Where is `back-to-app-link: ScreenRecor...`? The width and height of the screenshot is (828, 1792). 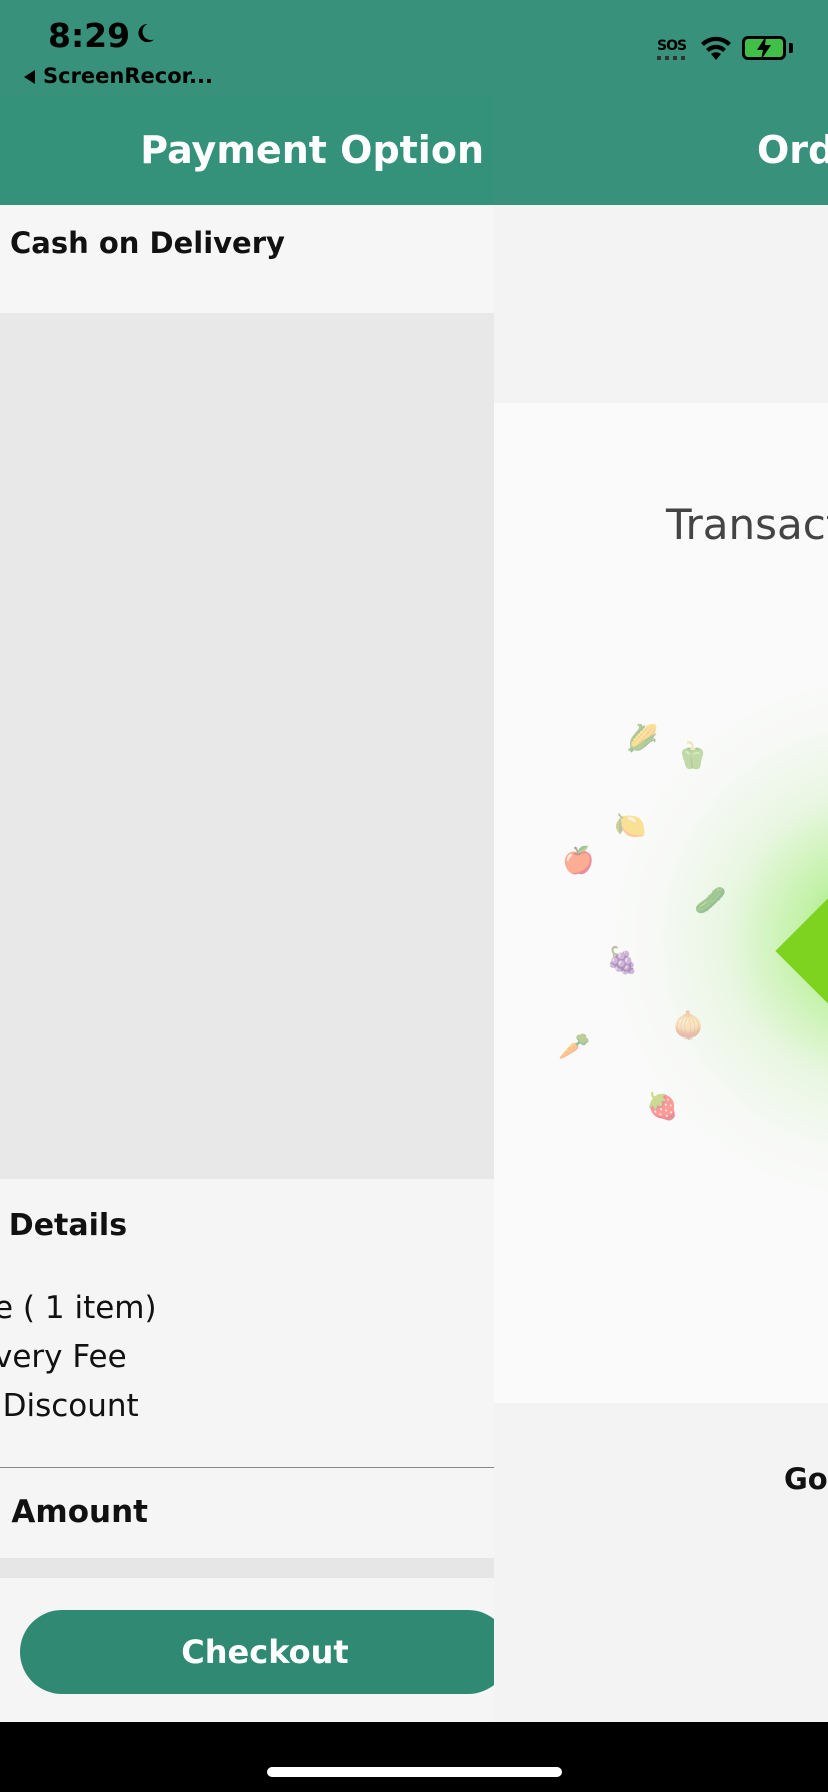 back-to-app-link: ScreenRecor... is located at coordinates (118, 76).